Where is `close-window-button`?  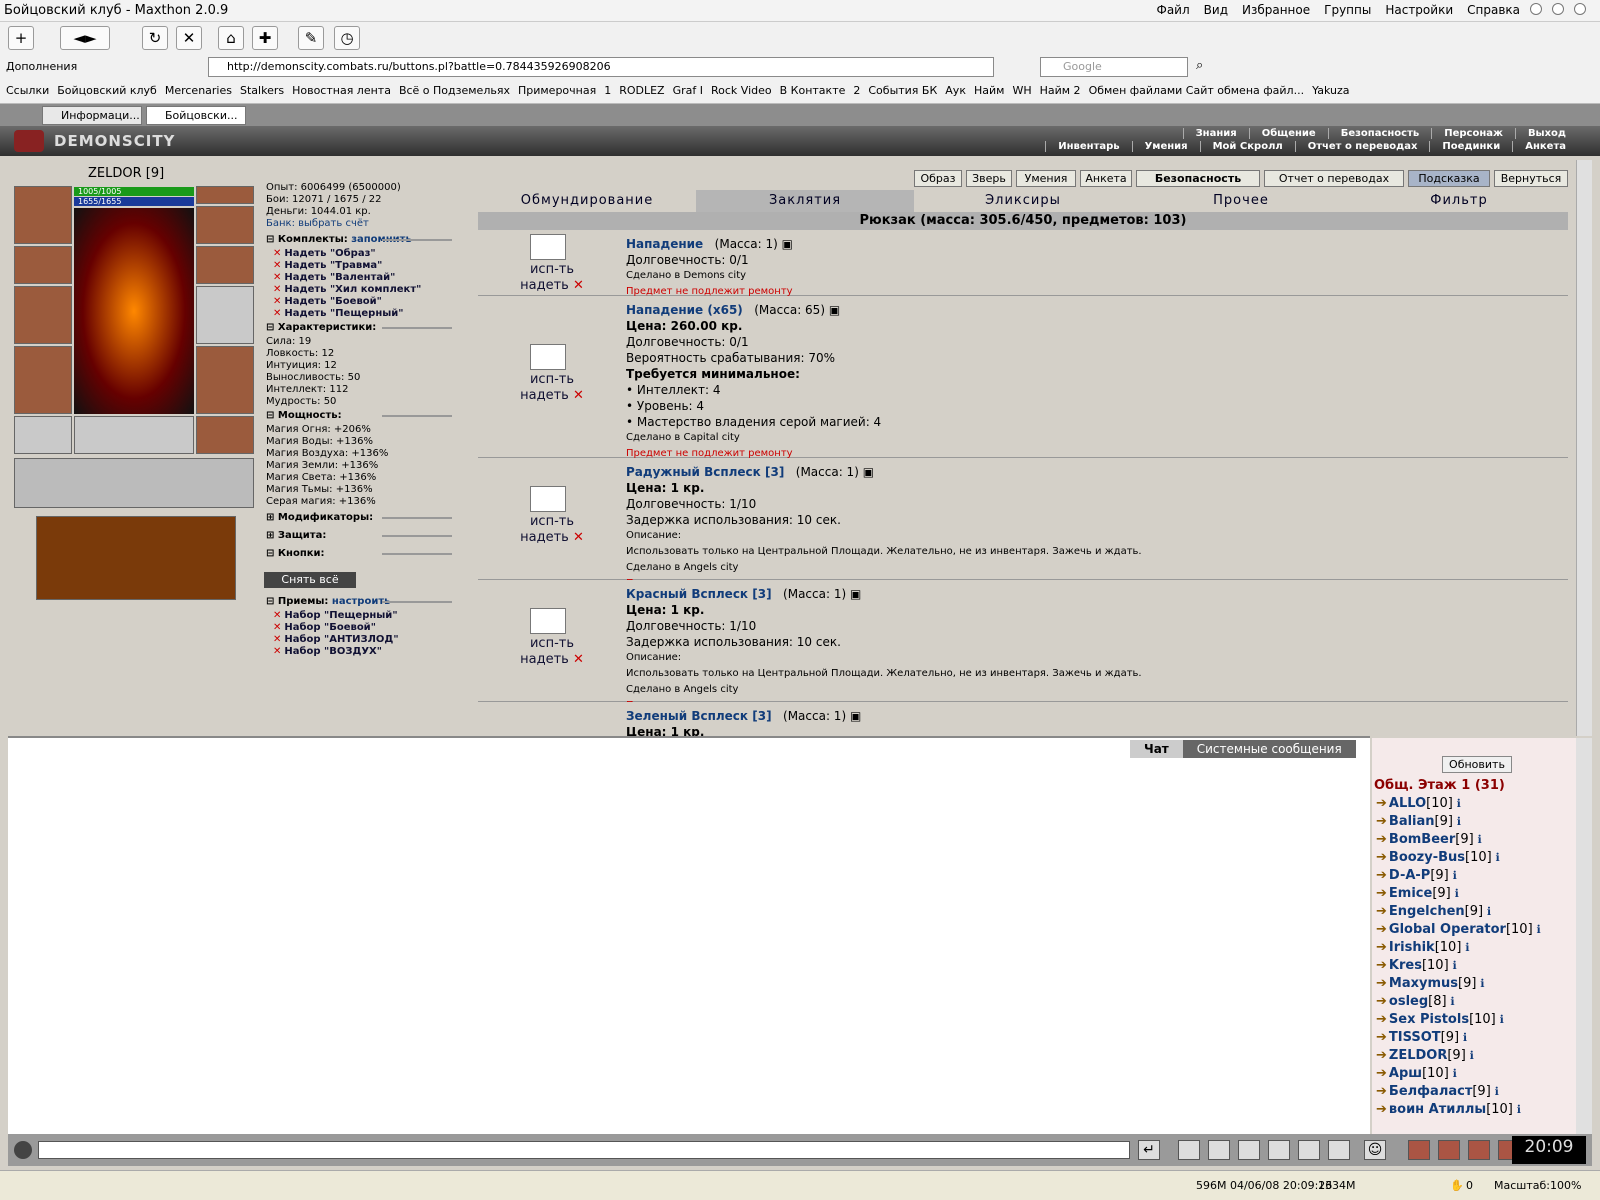 close-window-button is located at coordinates (1580, 9).